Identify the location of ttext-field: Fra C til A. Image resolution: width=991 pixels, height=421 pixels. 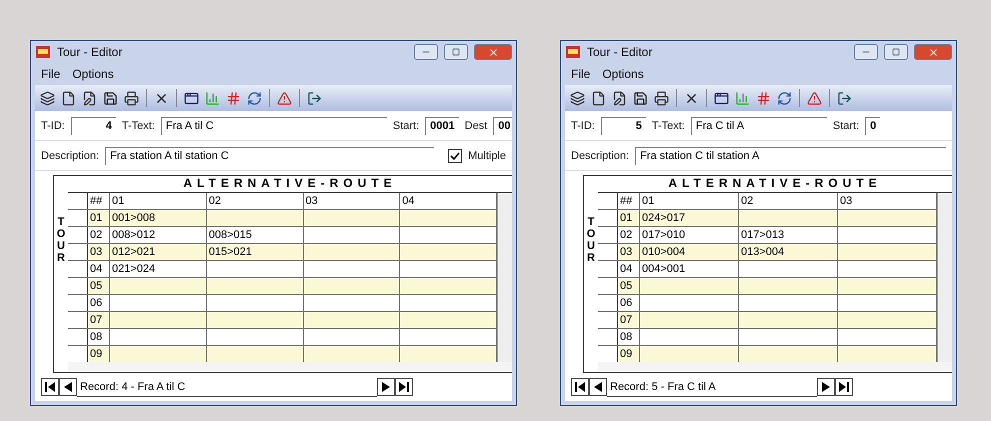
(758, 125).